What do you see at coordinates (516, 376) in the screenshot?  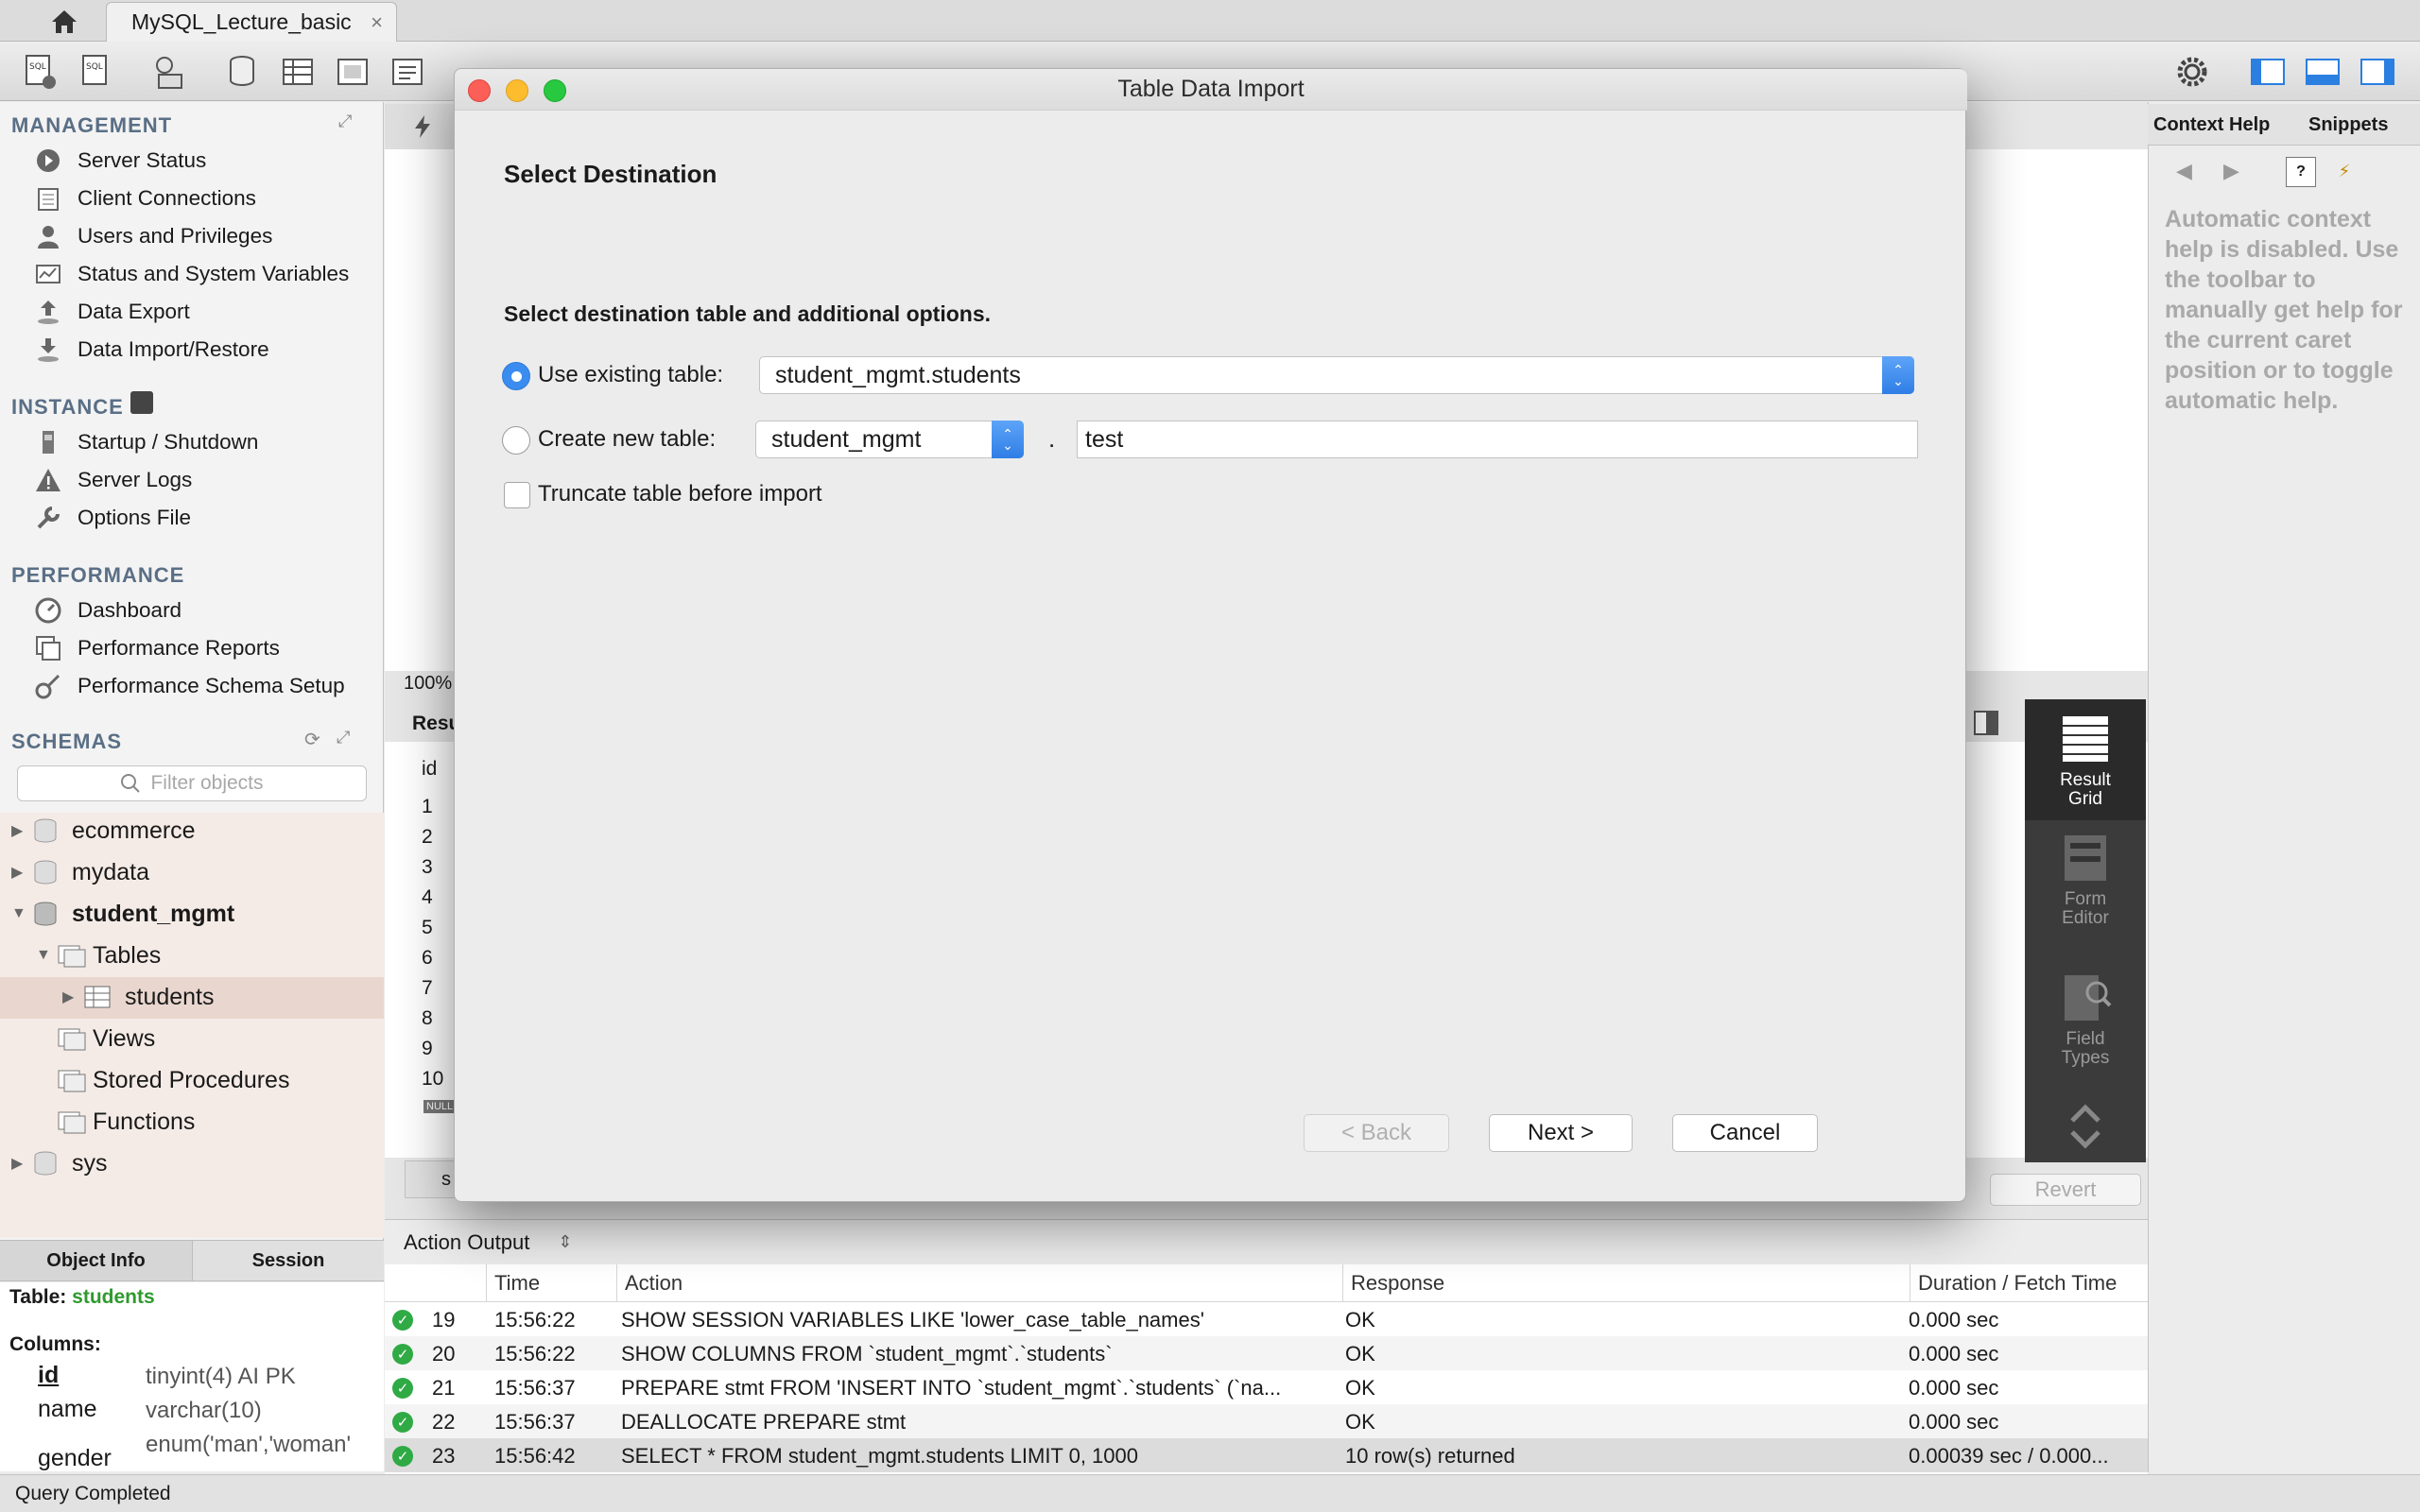 I see `use-existing-table-radio` at bounding box center [516, 376].